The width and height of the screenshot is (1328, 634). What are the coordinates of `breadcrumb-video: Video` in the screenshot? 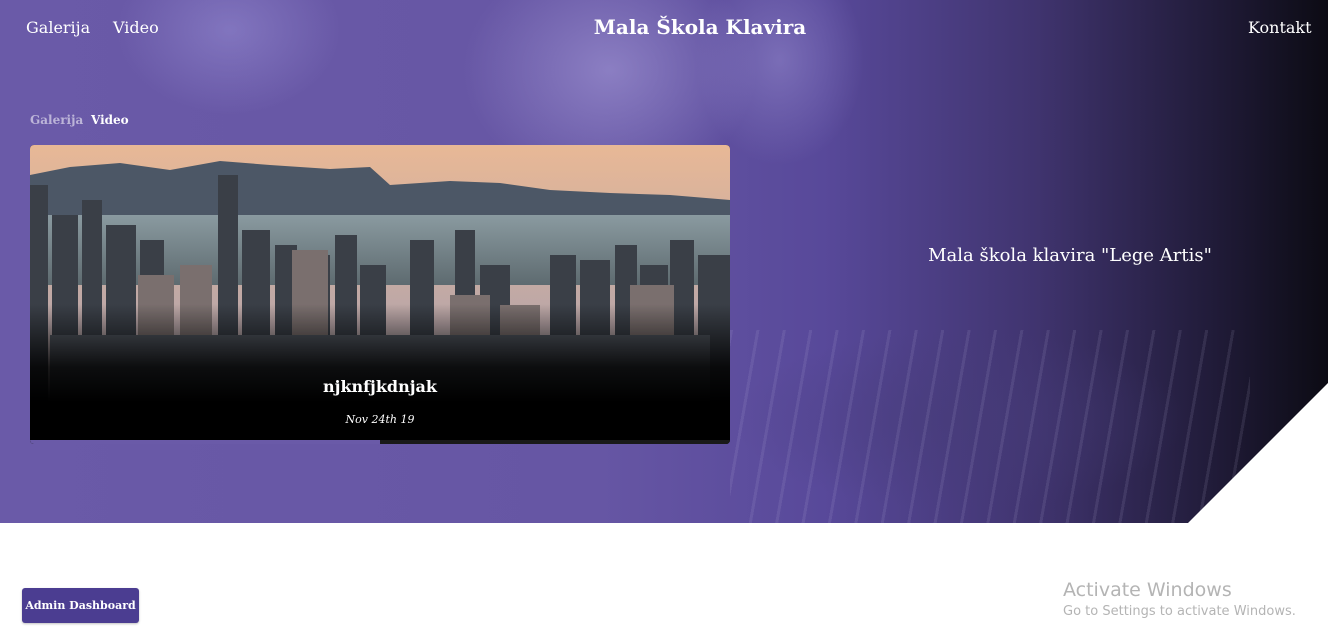 It's located at (110, 120).